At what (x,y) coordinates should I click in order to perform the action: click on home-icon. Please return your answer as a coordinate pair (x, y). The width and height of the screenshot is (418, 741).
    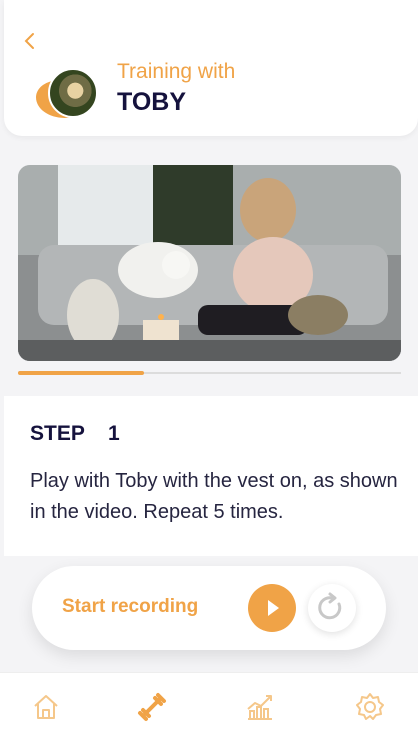
    Looking at the image, I should click on (46, 707).